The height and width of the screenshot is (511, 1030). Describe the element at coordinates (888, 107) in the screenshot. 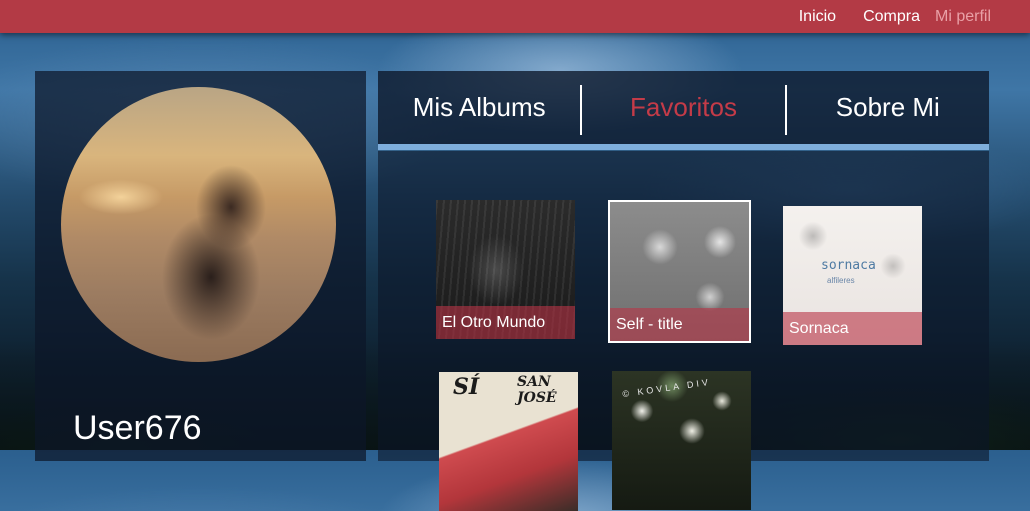

I see `tab-sobre-mi: Sobre Mi` at that location.